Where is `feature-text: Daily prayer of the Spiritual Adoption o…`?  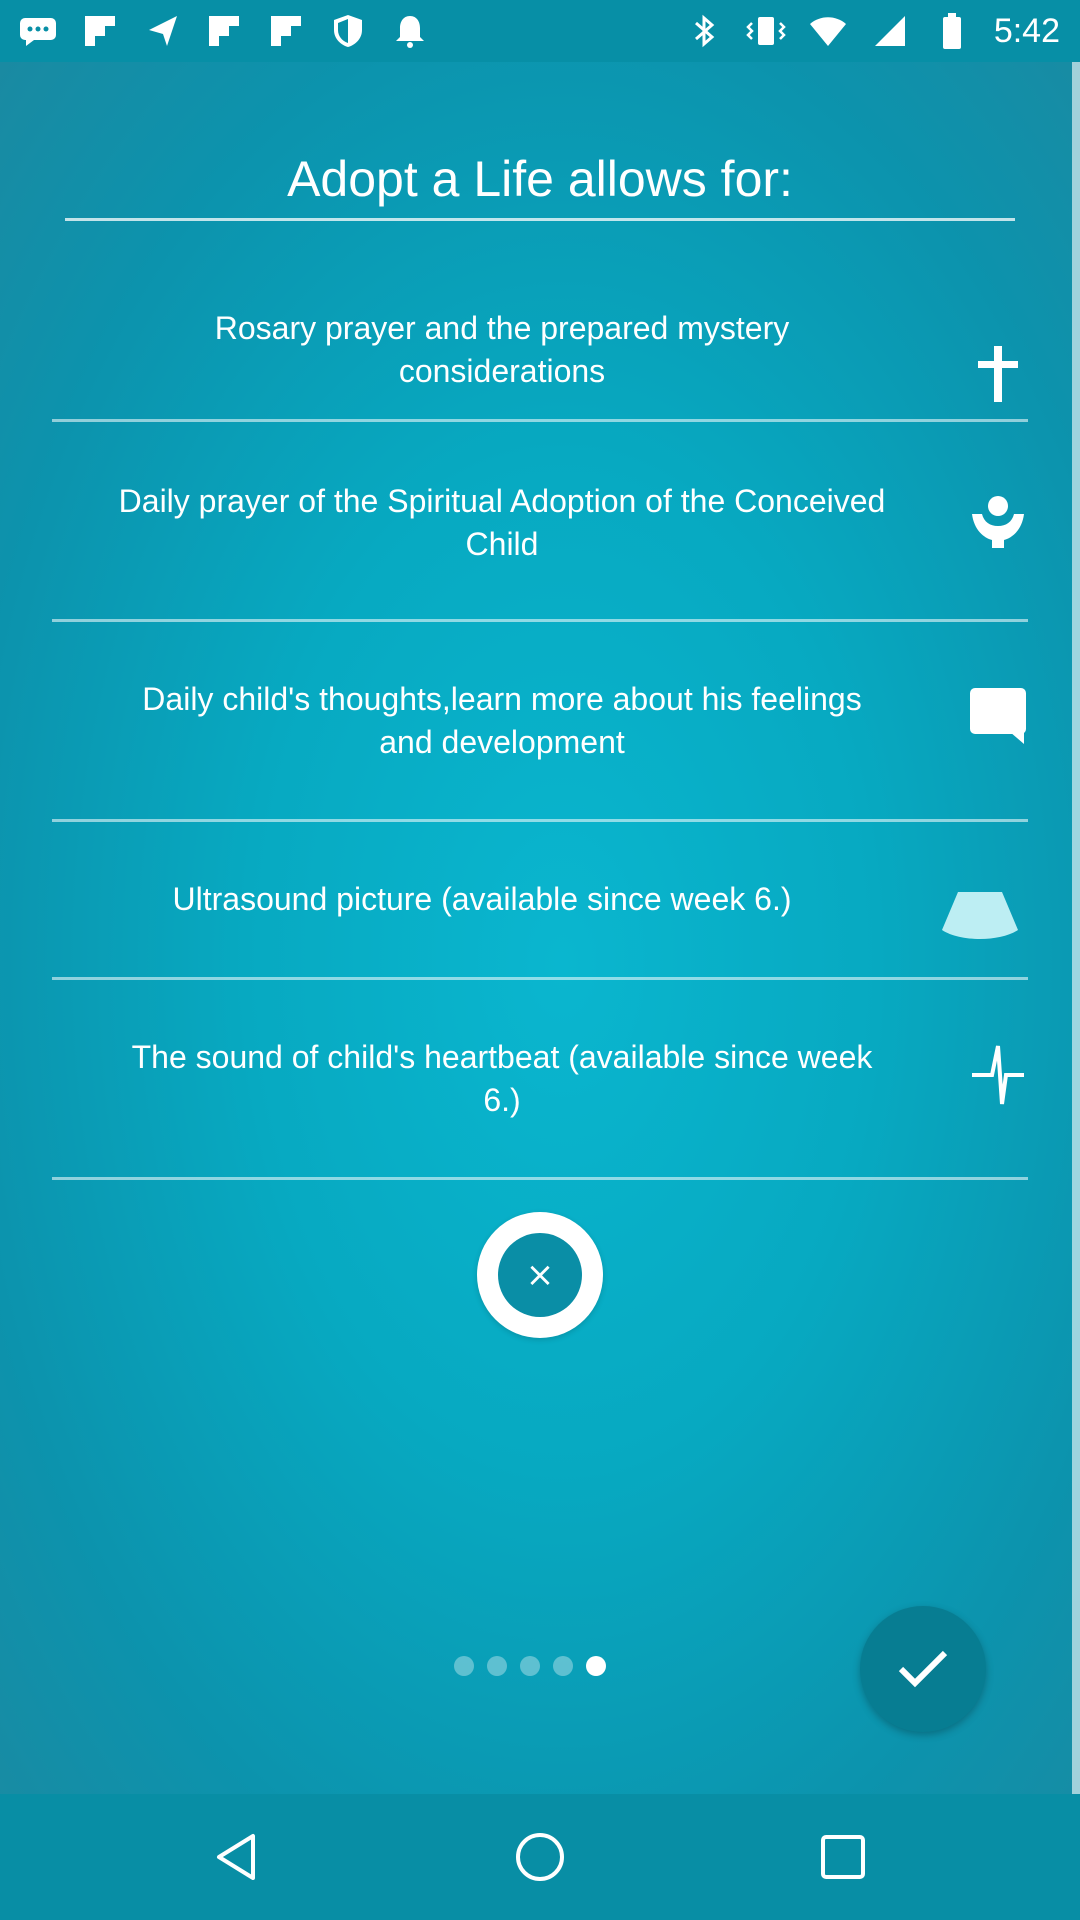
feature-text: Daily prayer of the Spiritual Adoption o… is located at coordinates (502, 522).